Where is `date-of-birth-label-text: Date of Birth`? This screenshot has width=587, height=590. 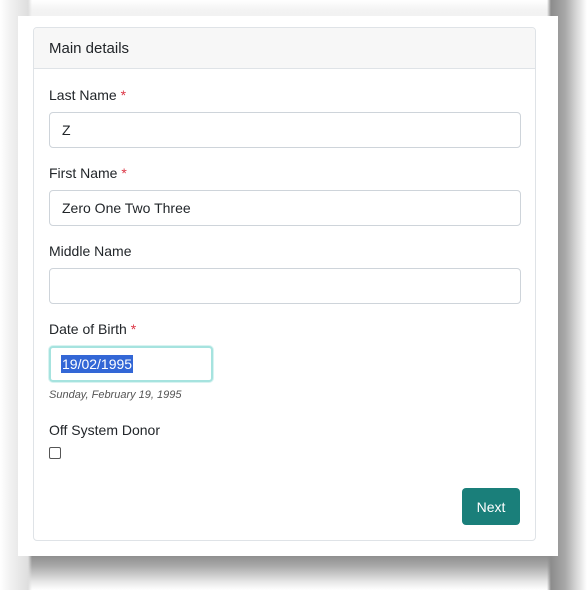
date-of-birth-label-text: Date of Birth is located at coordinates (88, 329).